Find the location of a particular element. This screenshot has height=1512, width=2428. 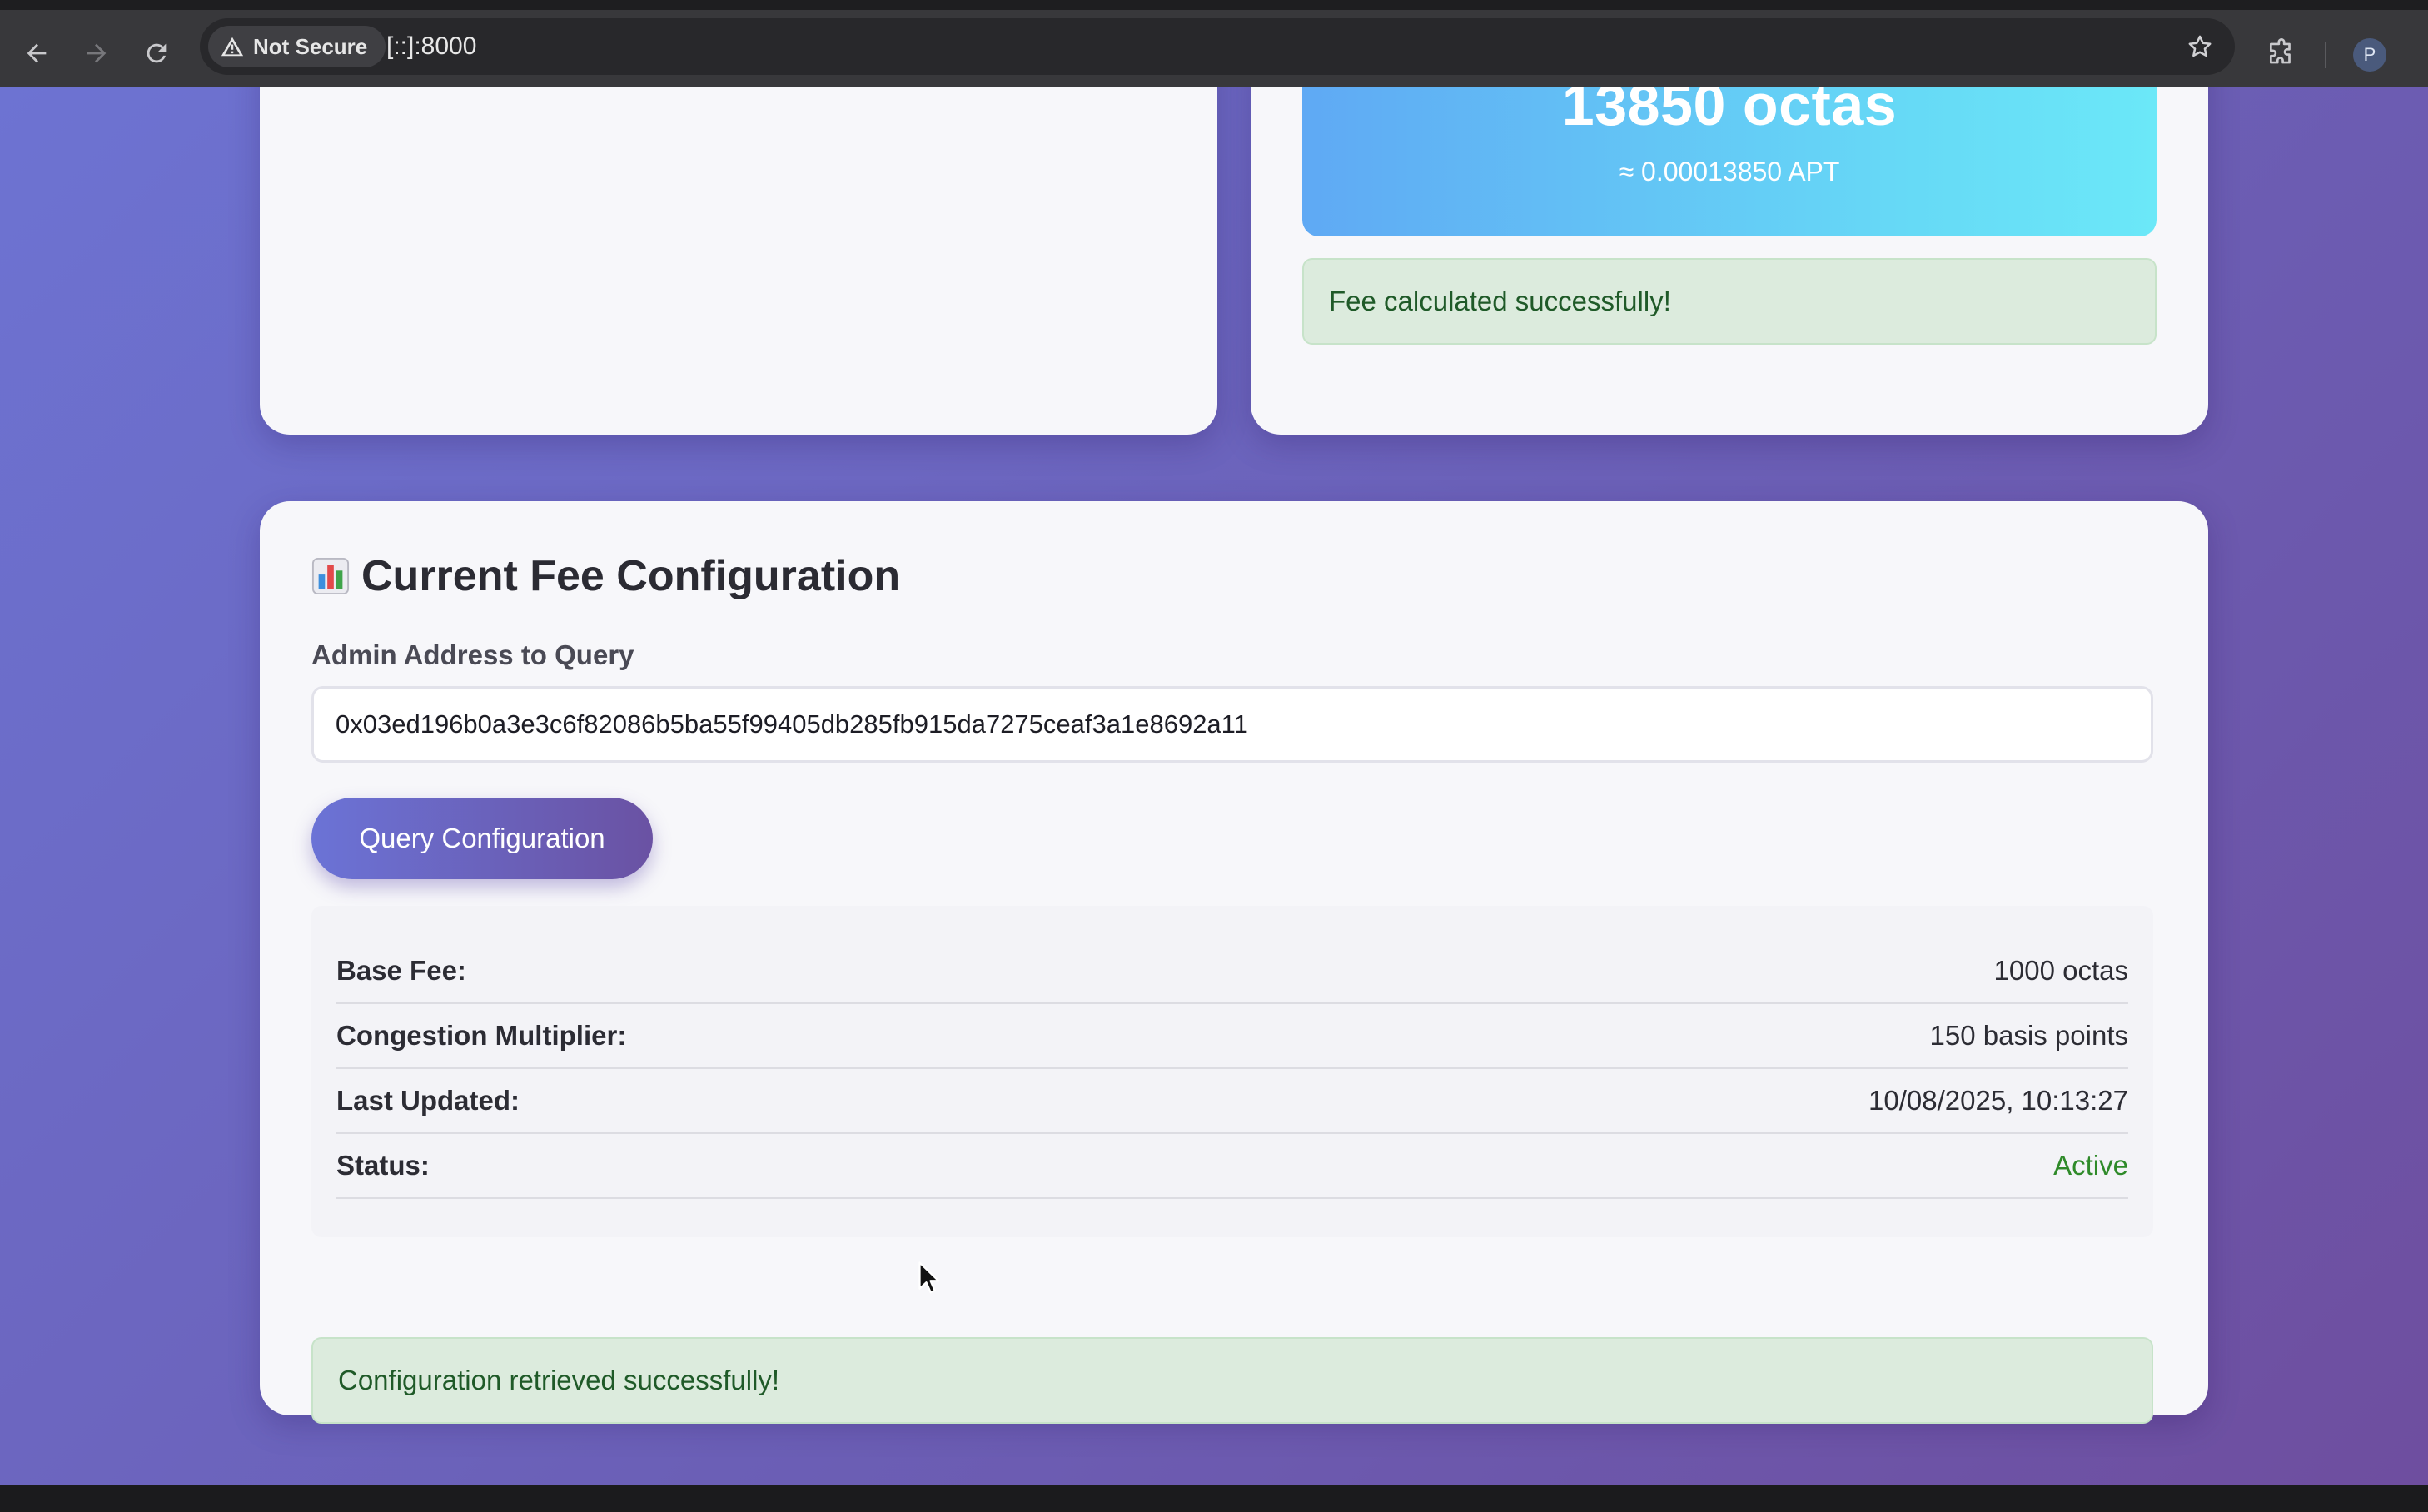

section-title-text: Current Fee Configuration is located at coordinates (631, 576).